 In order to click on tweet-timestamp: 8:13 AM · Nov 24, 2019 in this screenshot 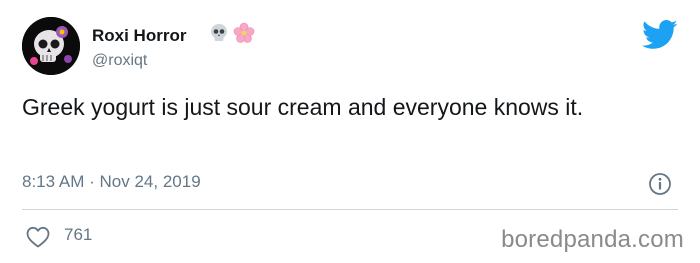, I will do `click(111, 182)`.